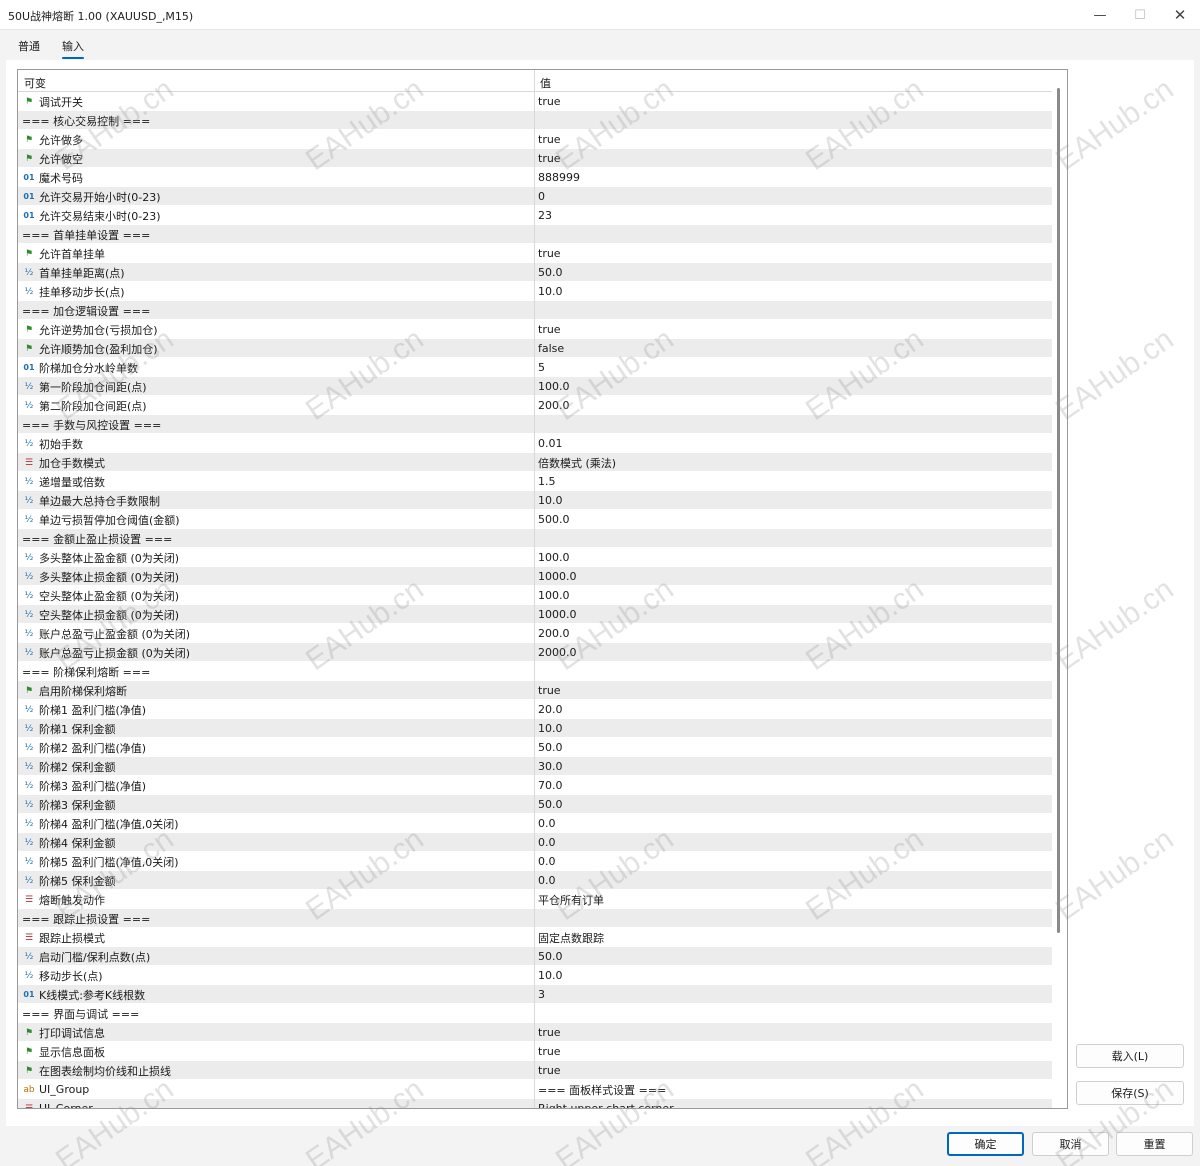 The width and height of the screenshot is (1200, 1166). What do you see at coordinates (535, 291) in the screenshot?
I see `parameter-row: ½ 挂单移动步长(点) 10.0` at bounding box center [535, 291].